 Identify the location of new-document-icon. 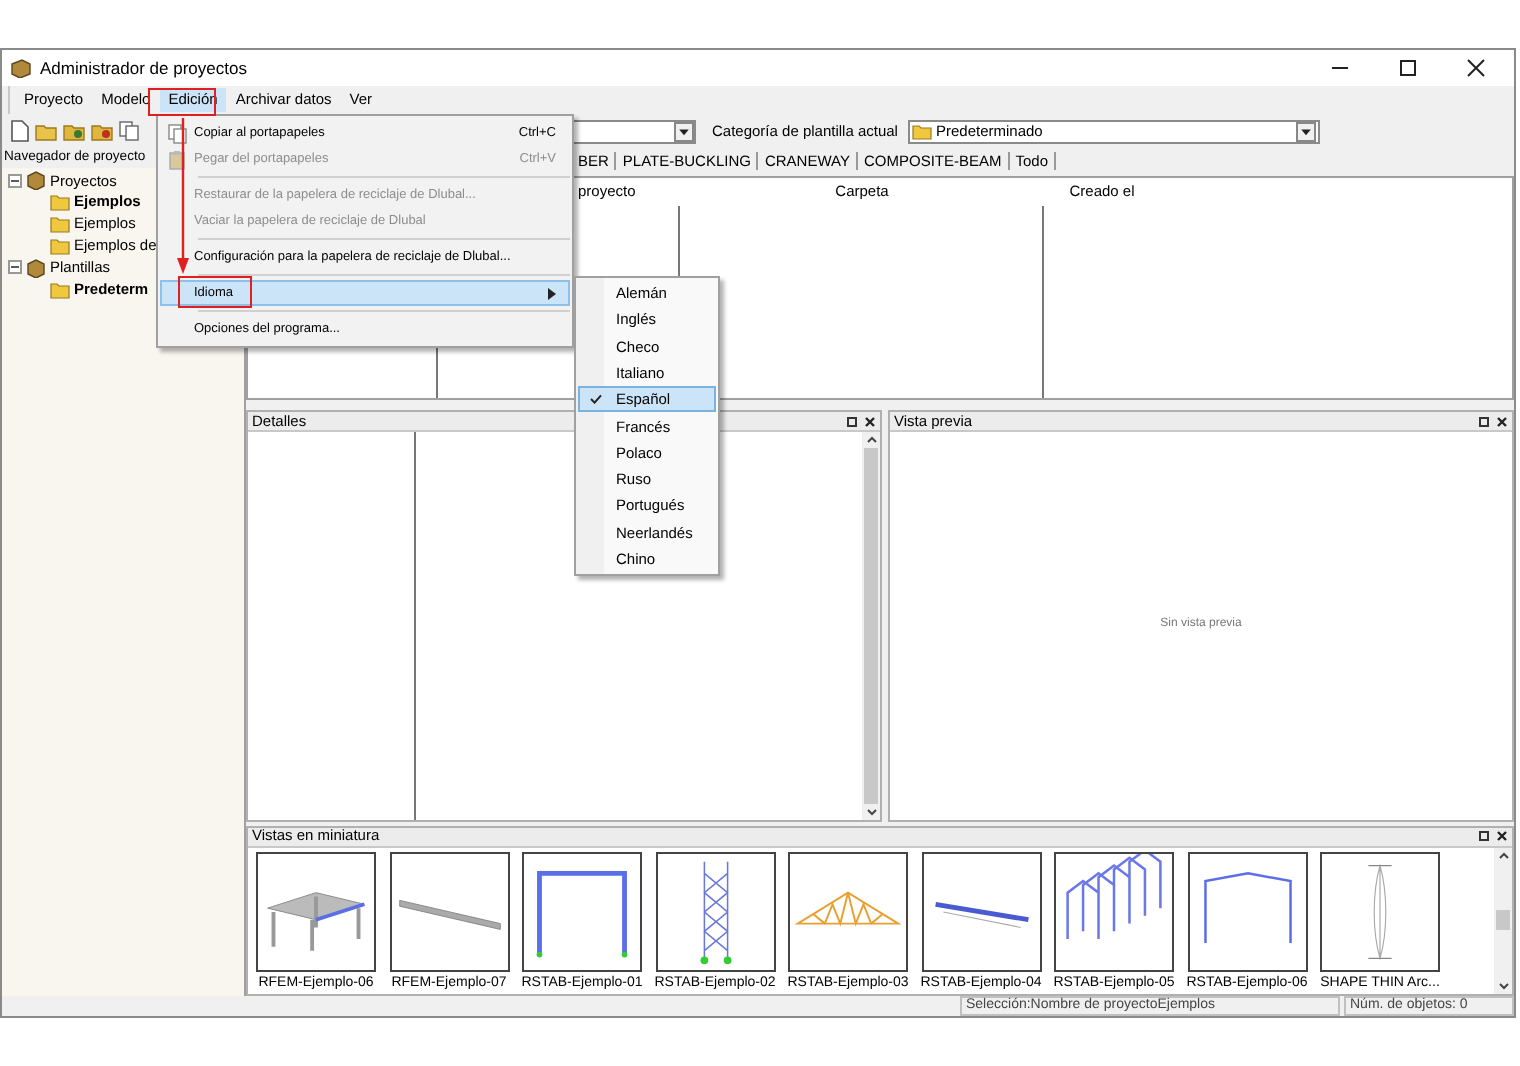
(20, 131).